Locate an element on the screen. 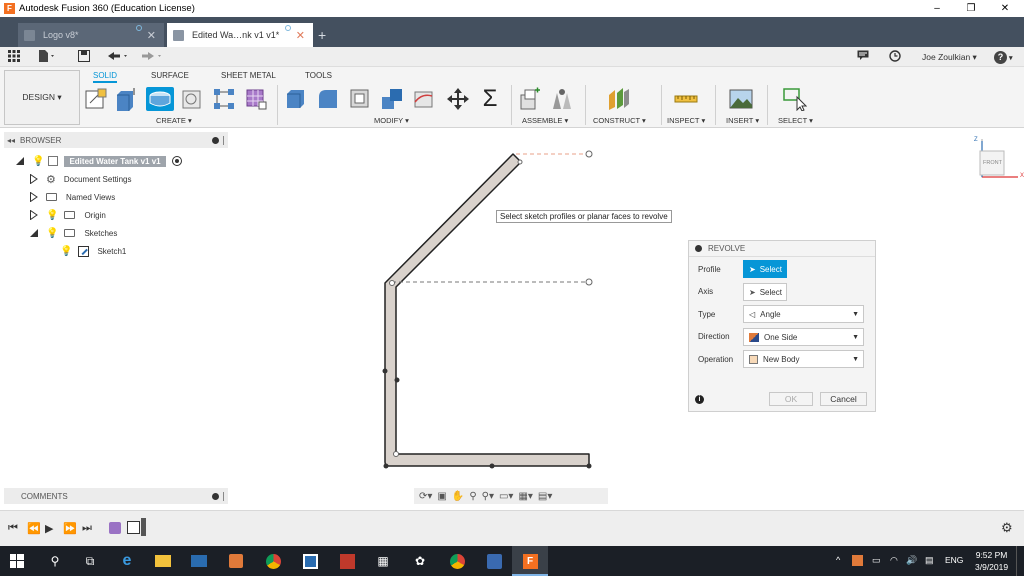 The image size is (1024, 576). shell-icon is located at coordinates (360, 99).